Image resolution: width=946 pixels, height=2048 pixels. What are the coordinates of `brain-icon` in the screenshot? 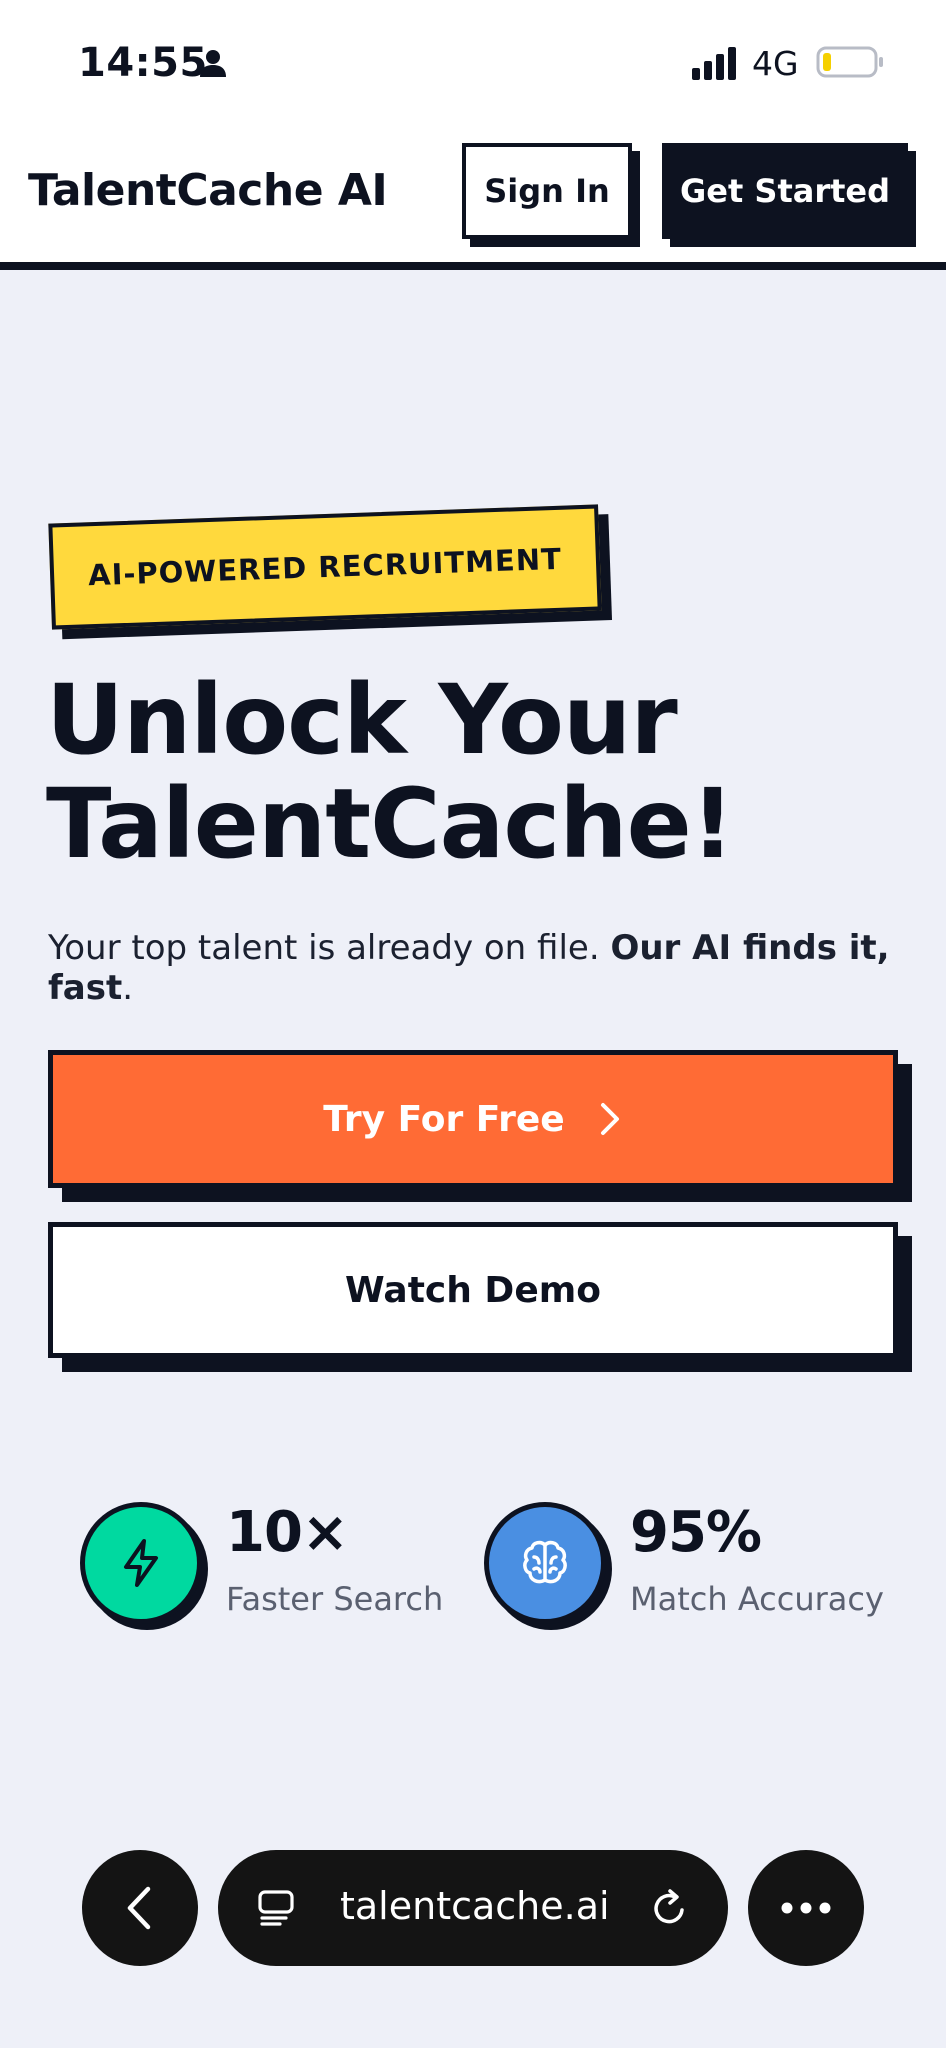 It's located at (545, 1562).